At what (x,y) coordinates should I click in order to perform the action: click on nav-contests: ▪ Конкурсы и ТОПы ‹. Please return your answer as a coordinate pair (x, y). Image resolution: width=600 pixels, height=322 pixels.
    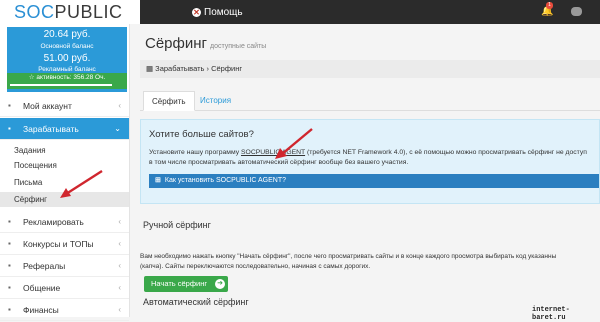
    Looking at the image, I should click on (64, 244).